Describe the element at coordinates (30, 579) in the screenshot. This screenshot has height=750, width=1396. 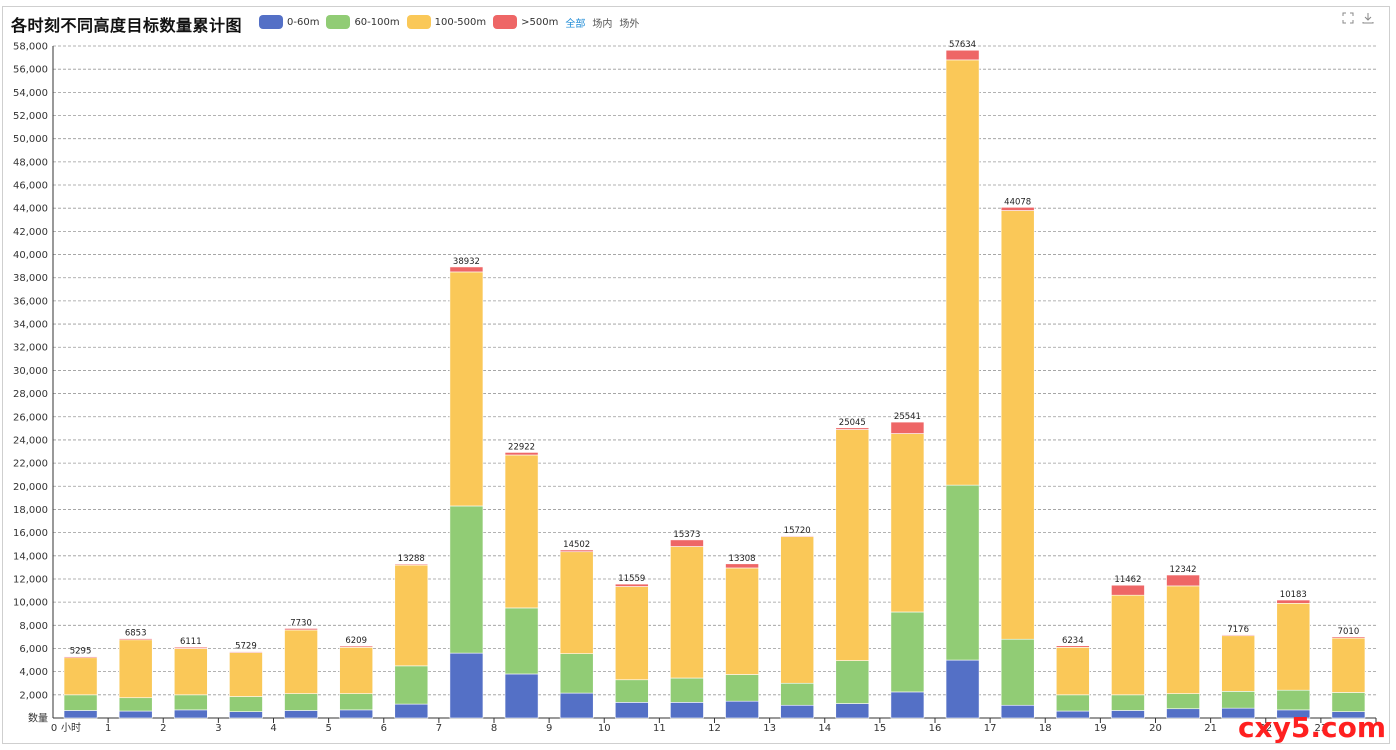
I see `y-tick-label: 12,000` at that location.